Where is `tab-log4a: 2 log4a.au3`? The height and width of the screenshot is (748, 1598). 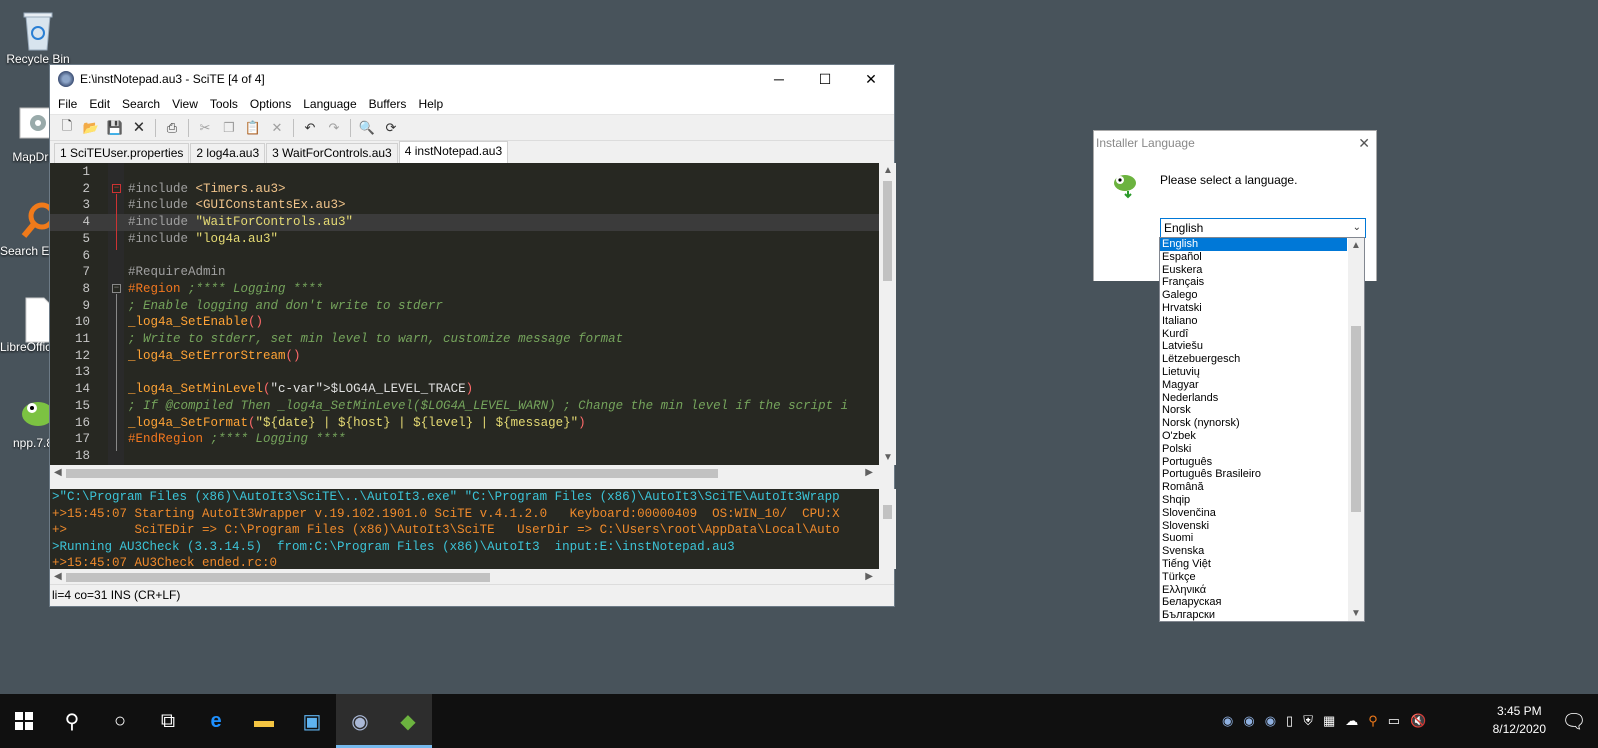 tab-log4a: 2 log4a.au3 is located at coordinates (228, 153).